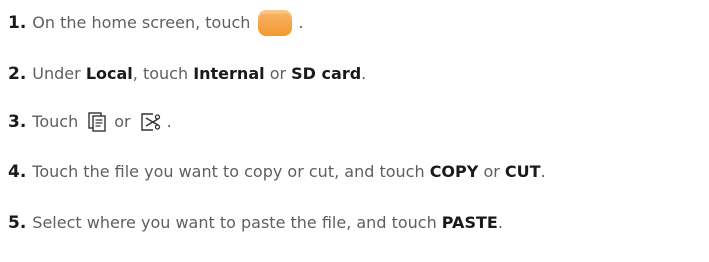 Image resolution: width=709 pixels, height=262 pixels. I want to click on step-1: 1. On the home screen, touch ., so click(156, 23).